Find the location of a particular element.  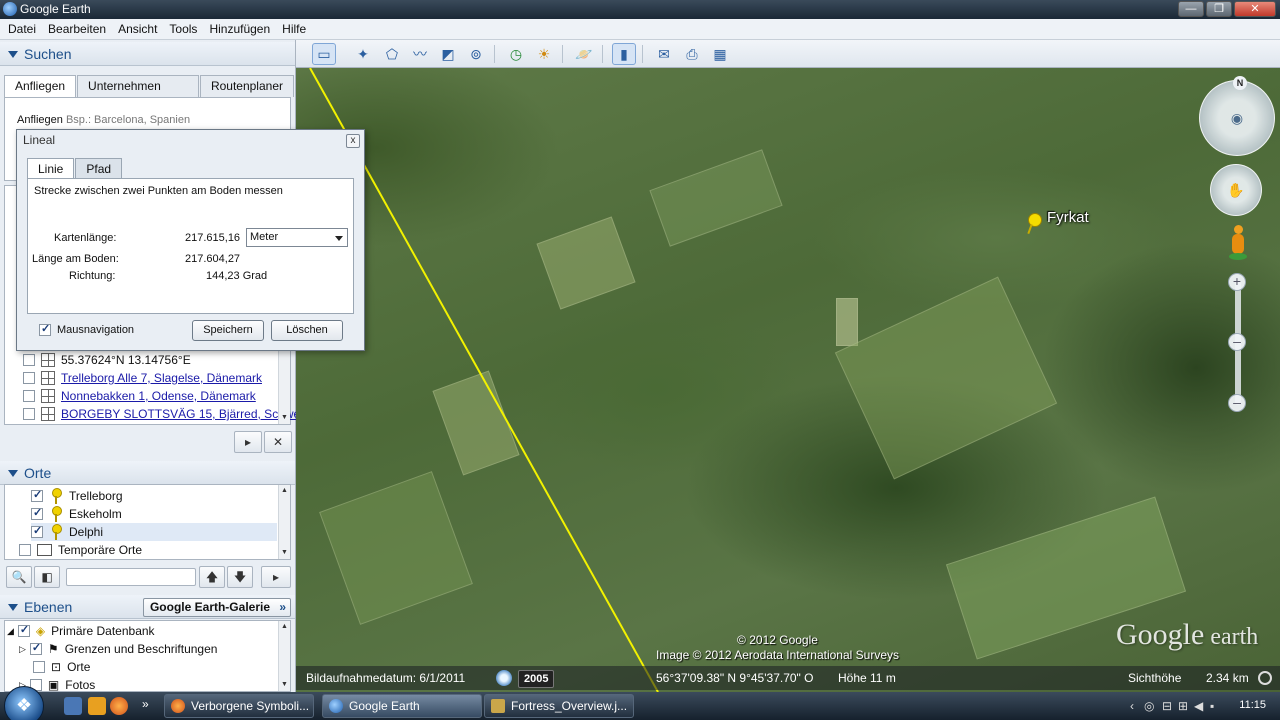

fyrkat-pin-icon is located at coordinates (1034, 223).